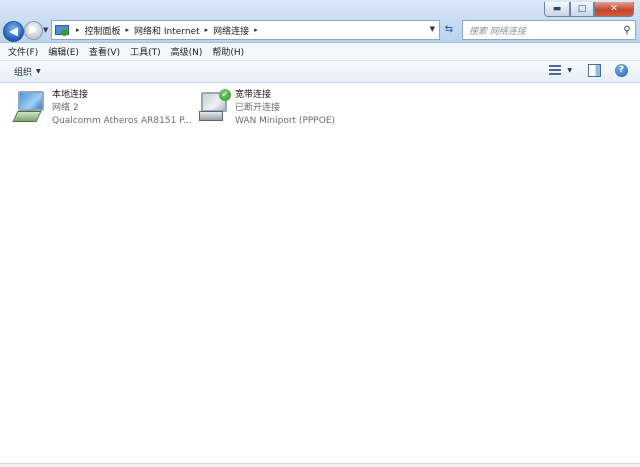  What do you see at coordinates (569, 70) in the screenshot?
I see `view-options-dropdown: ▼` at bounding box center [569, 70].